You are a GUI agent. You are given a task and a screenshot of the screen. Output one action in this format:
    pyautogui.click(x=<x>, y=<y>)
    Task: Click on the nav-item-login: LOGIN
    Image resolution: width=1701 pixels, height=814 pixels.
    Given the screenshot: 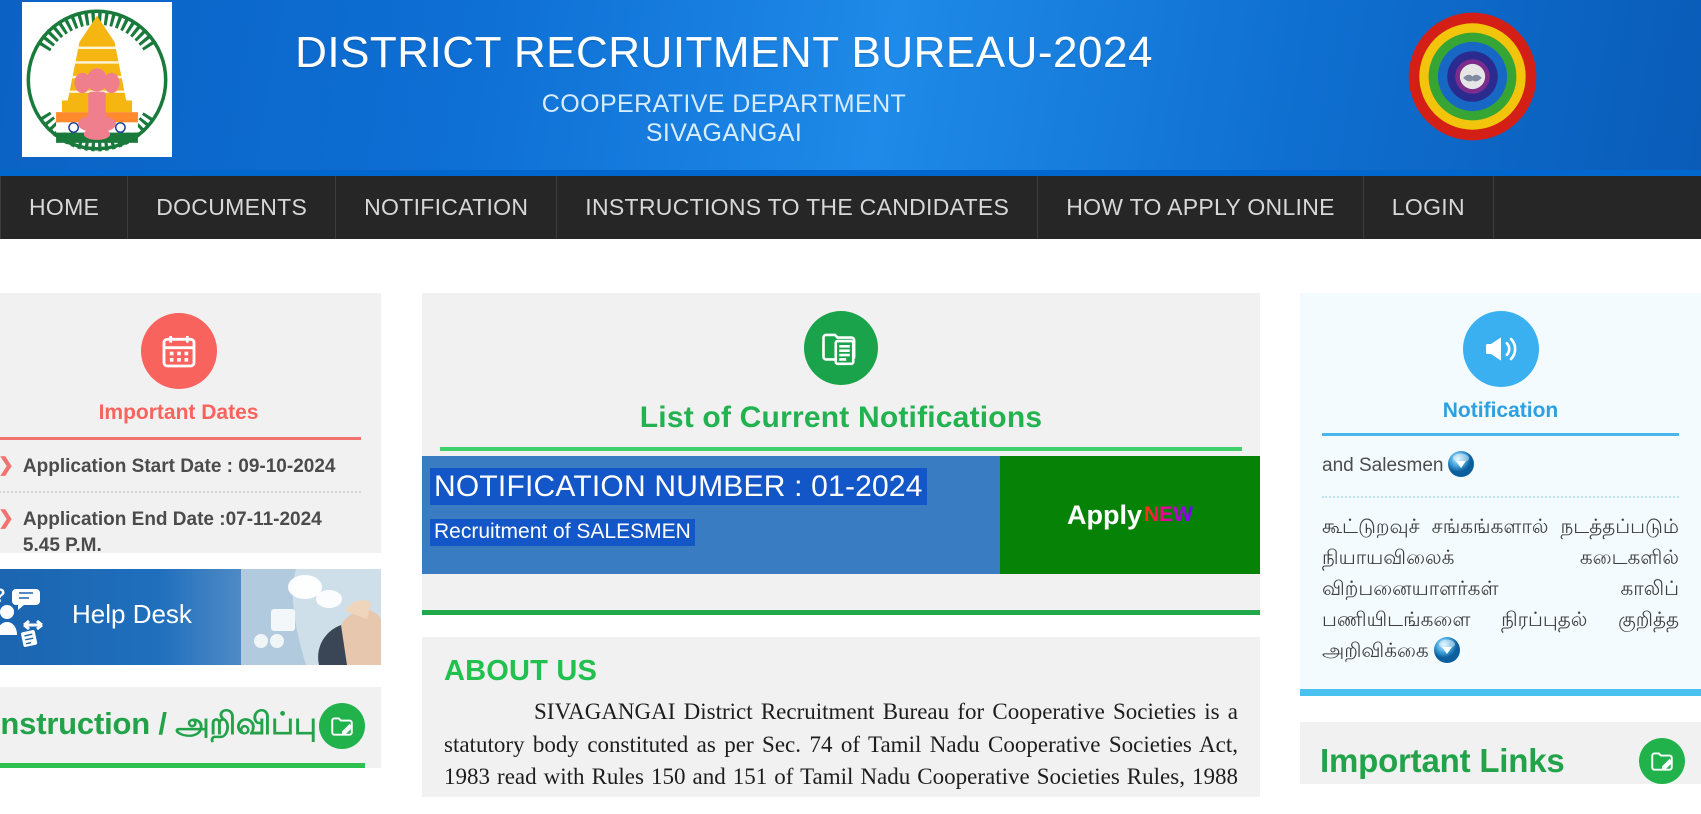 What is the action you would take?
    pyautogui.click(x=1429, y=207)
    